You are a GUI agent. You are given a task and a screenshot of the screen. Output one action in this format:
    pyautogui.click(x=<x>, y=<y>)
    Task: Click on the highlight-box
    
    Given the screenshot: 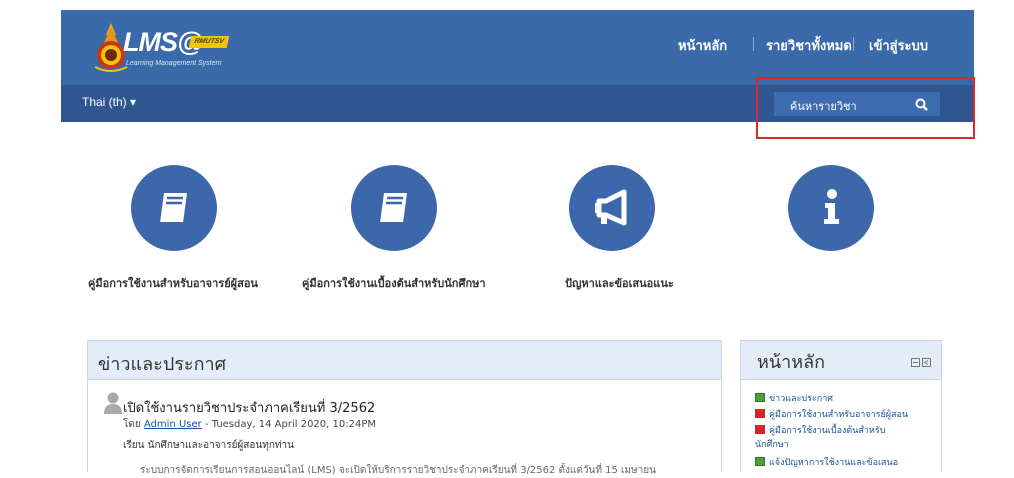 What is the action you would take?
    pyautogui.click(x=865, y=108)
    